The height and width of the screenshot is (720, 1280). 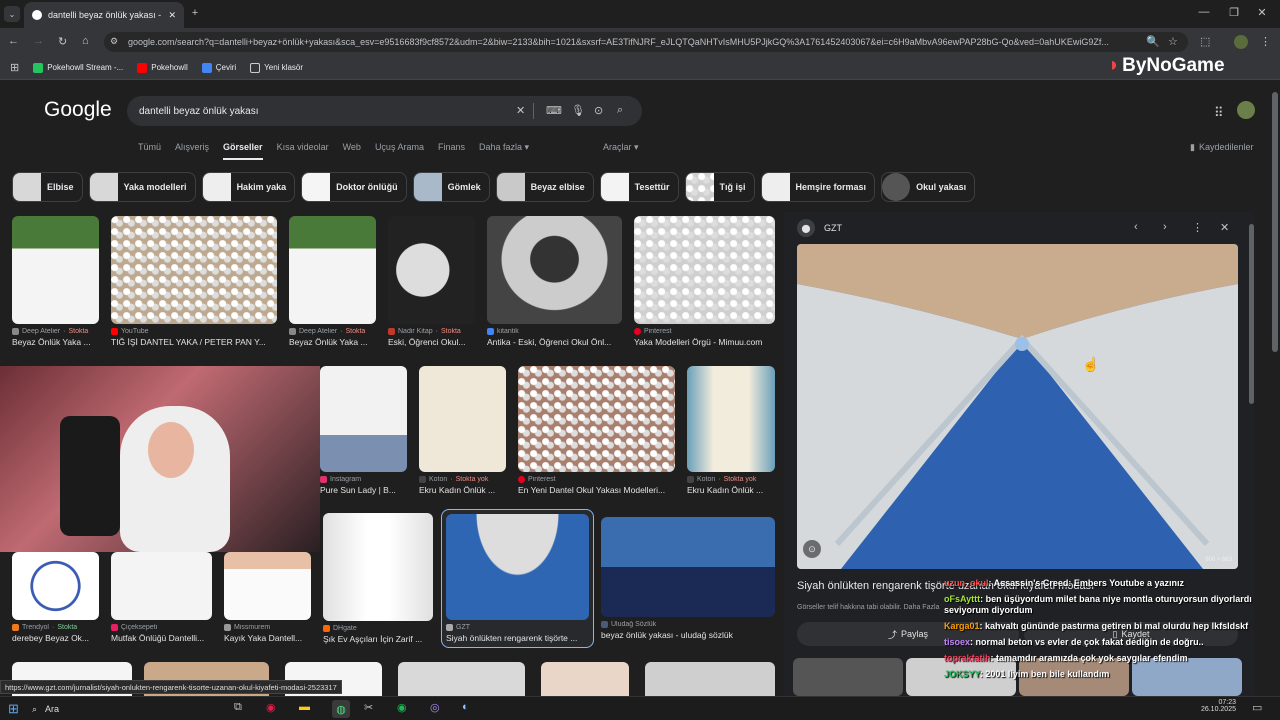 I want to click on preview-source: GZT, so click(x=833, y=228).